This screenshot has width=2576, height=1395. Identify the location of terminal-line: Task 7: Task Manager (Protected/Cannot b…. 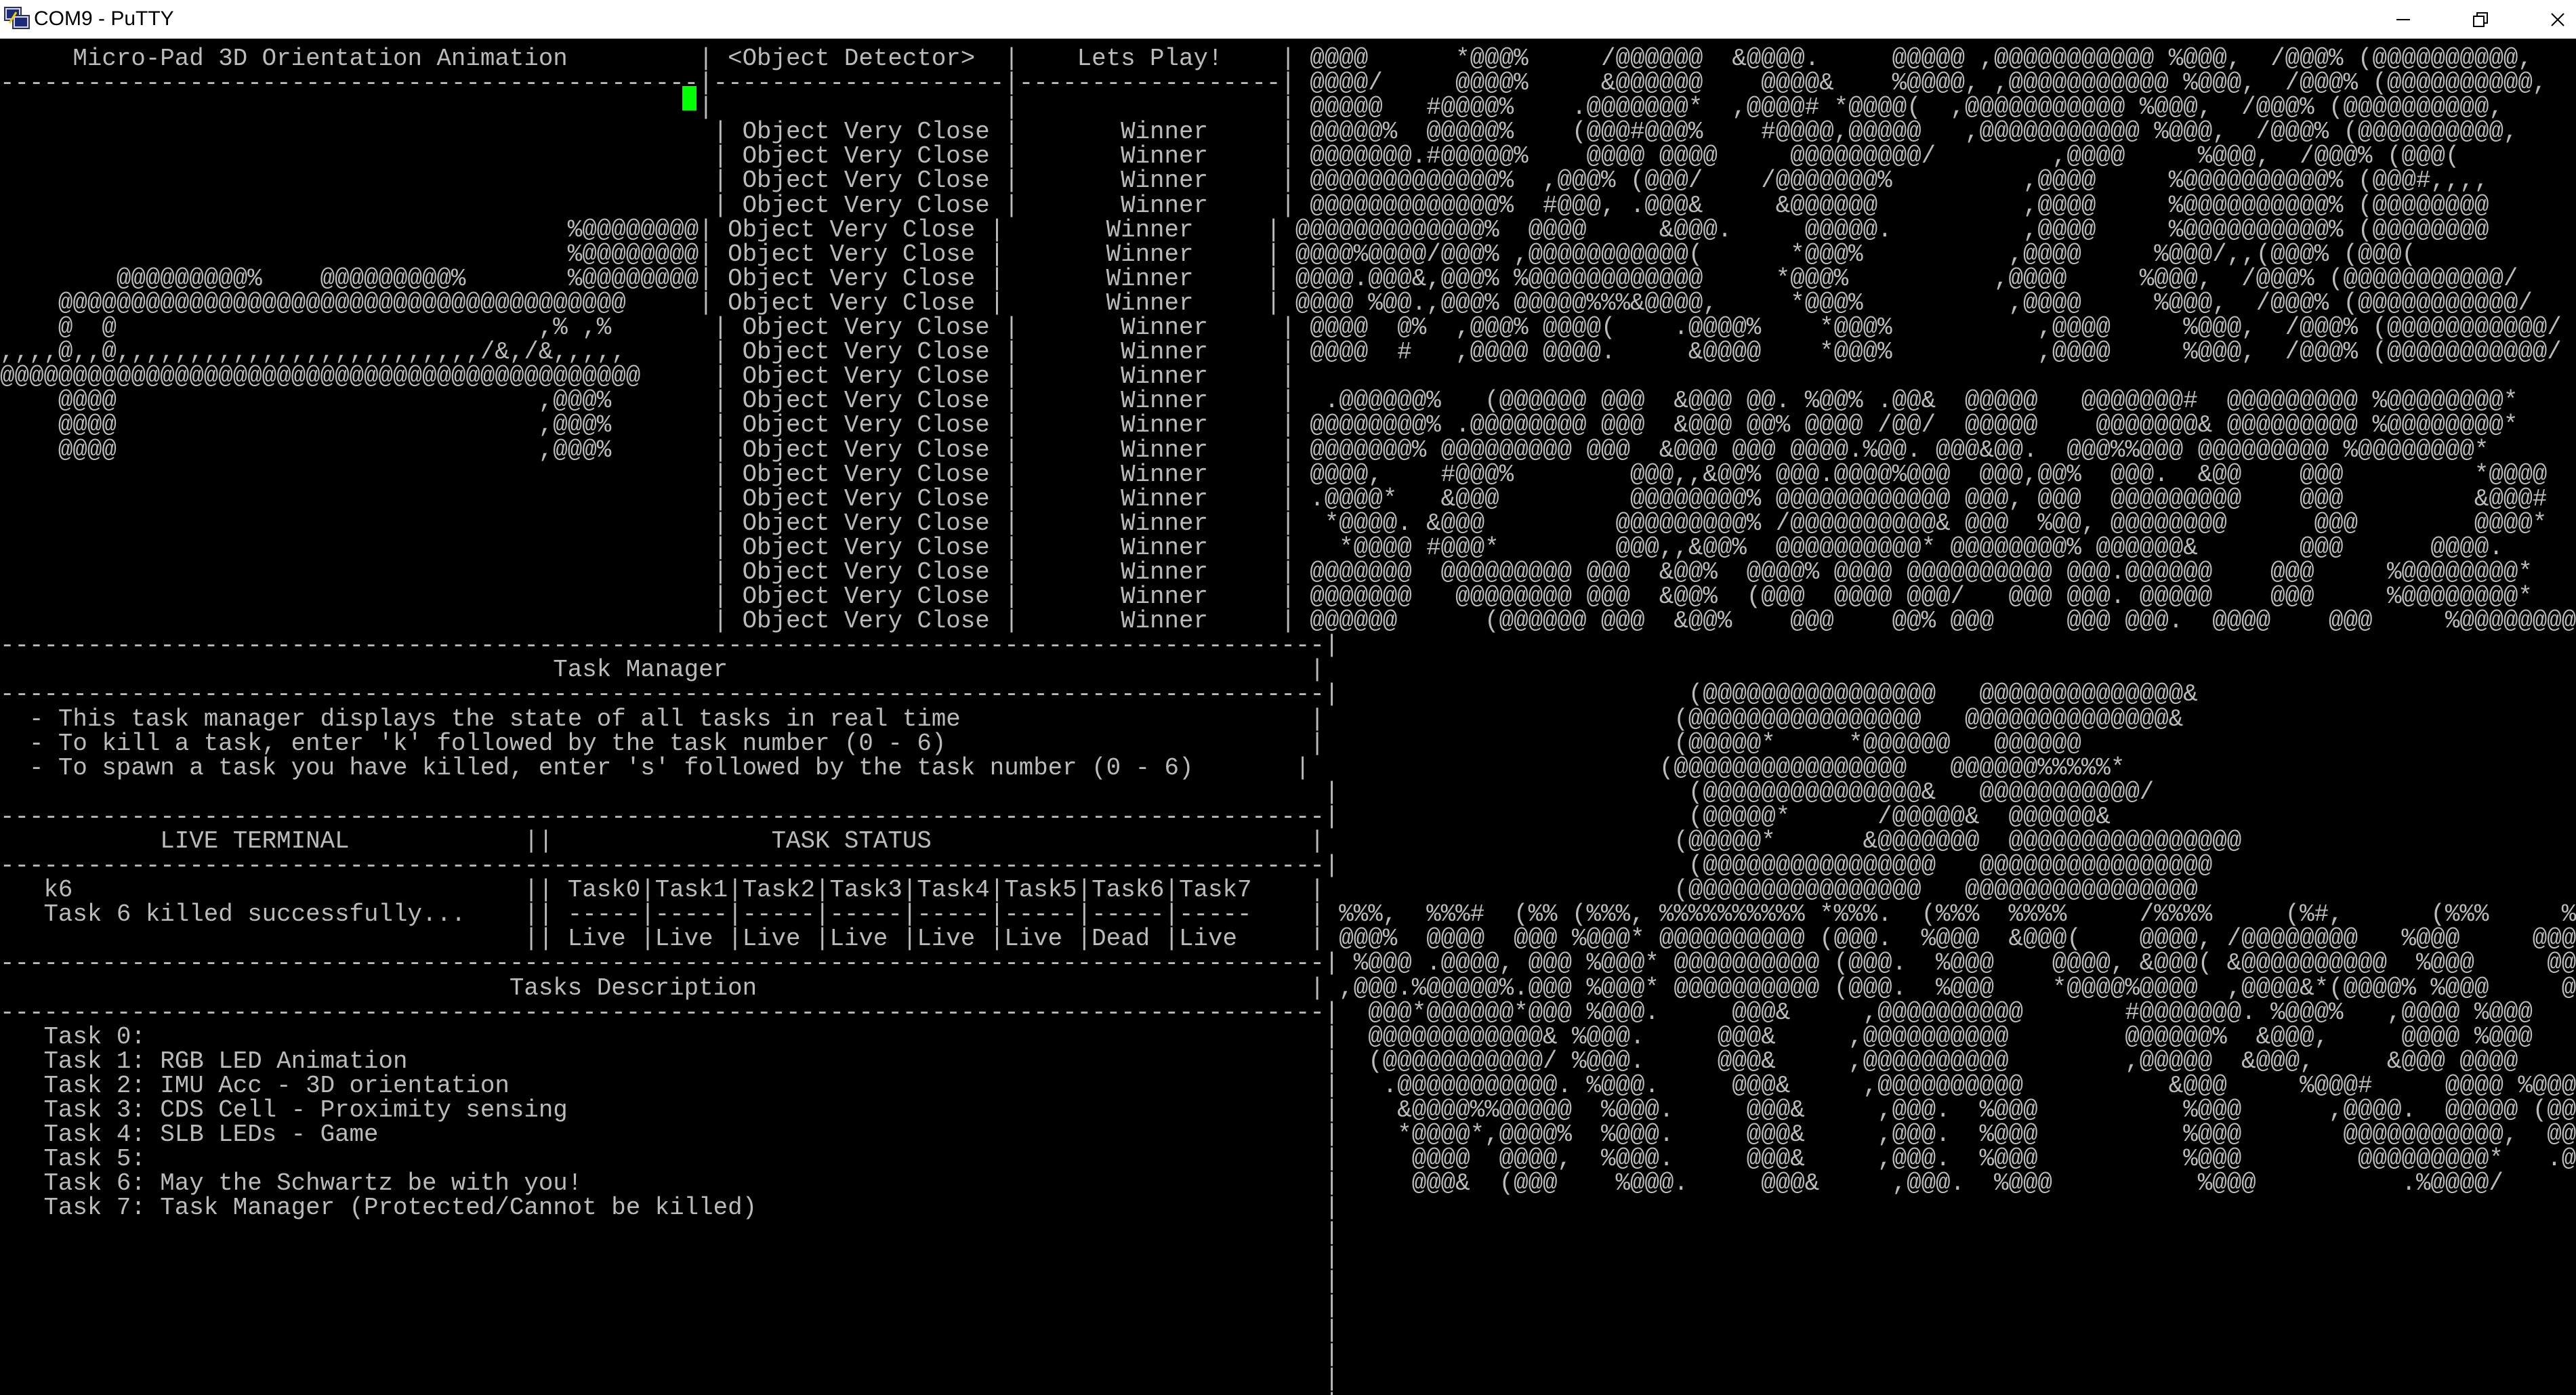
(669, 1208).